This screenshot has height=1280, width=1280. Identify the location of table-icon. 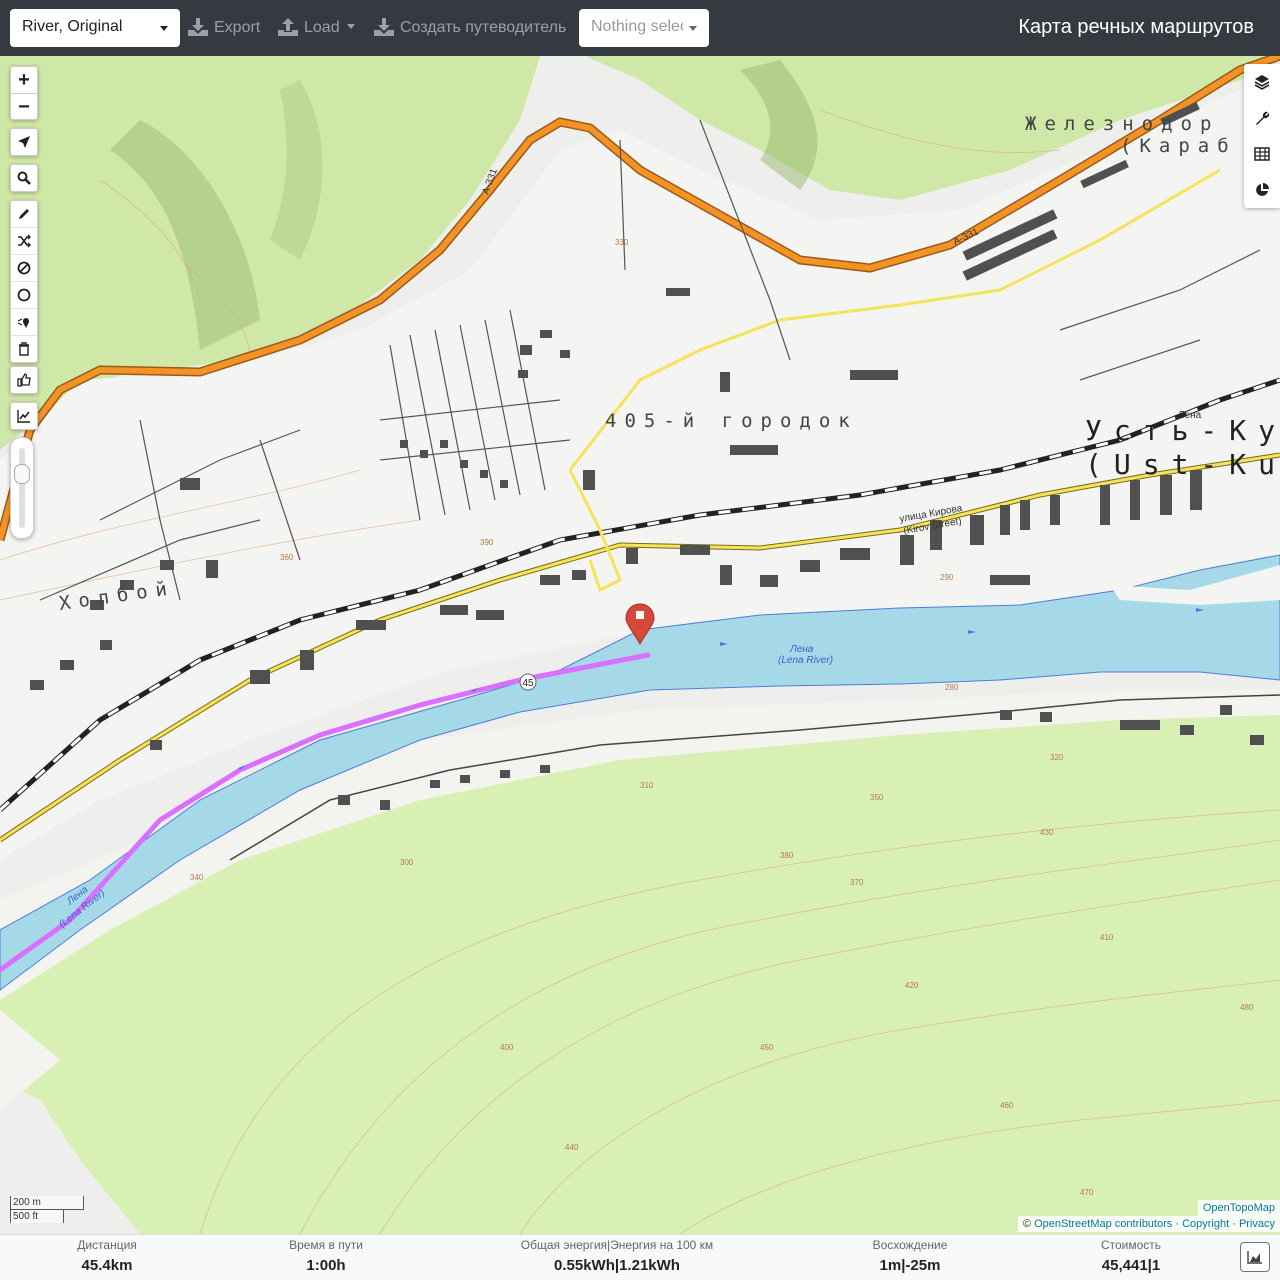
(1262, 154).